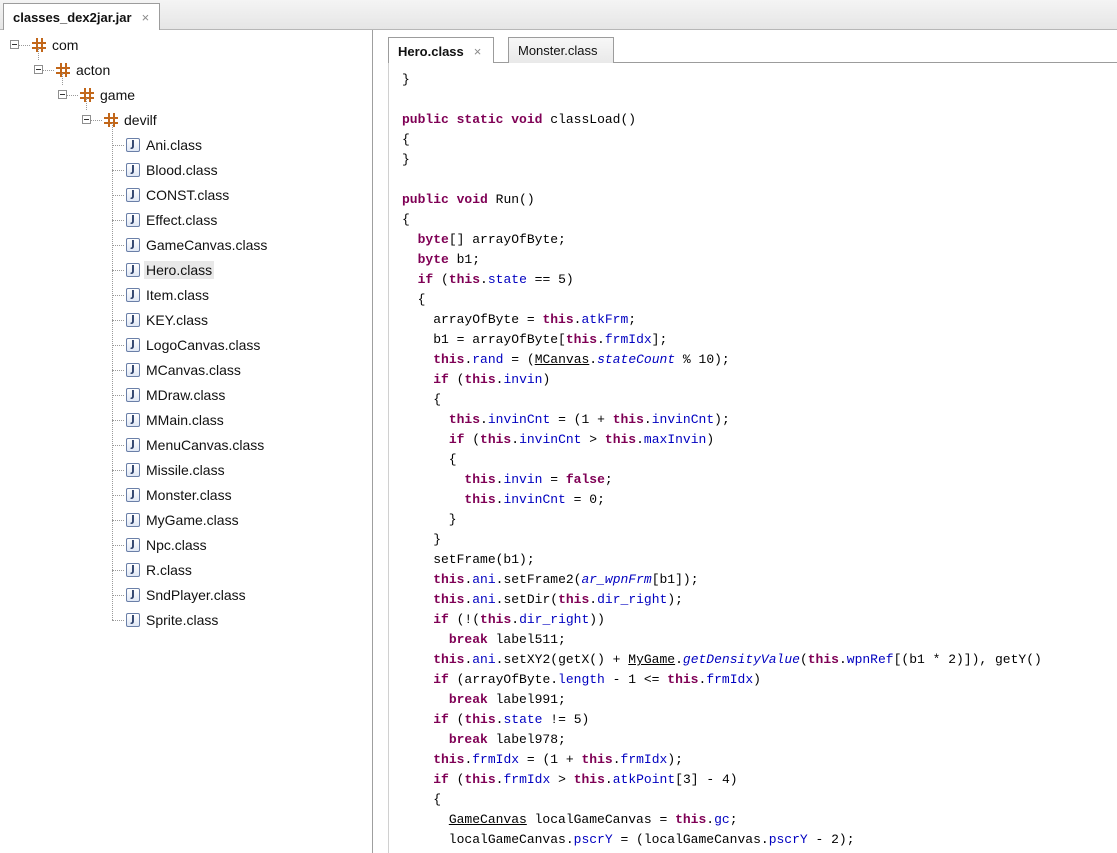  What do you see at coordinates (538, 479) in the screenshot?
I see `code-line: this.invin = false;` at bounding box center [538, 479].